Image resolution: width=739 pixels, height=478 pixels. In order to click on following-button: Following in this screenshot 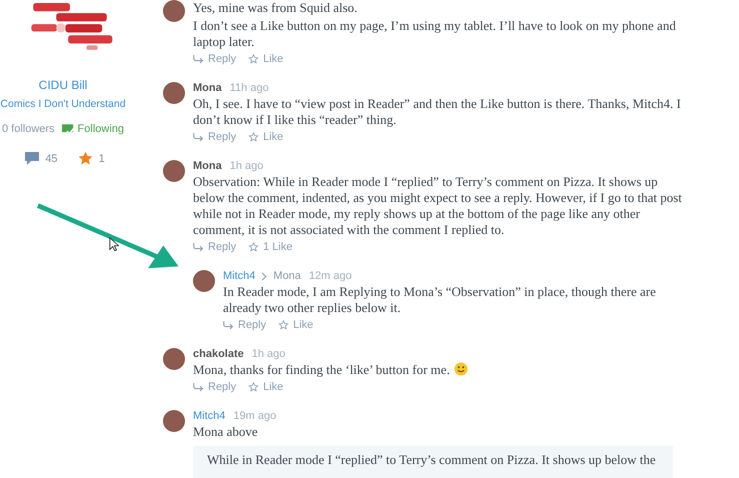, I will do `click(93, 129)`.